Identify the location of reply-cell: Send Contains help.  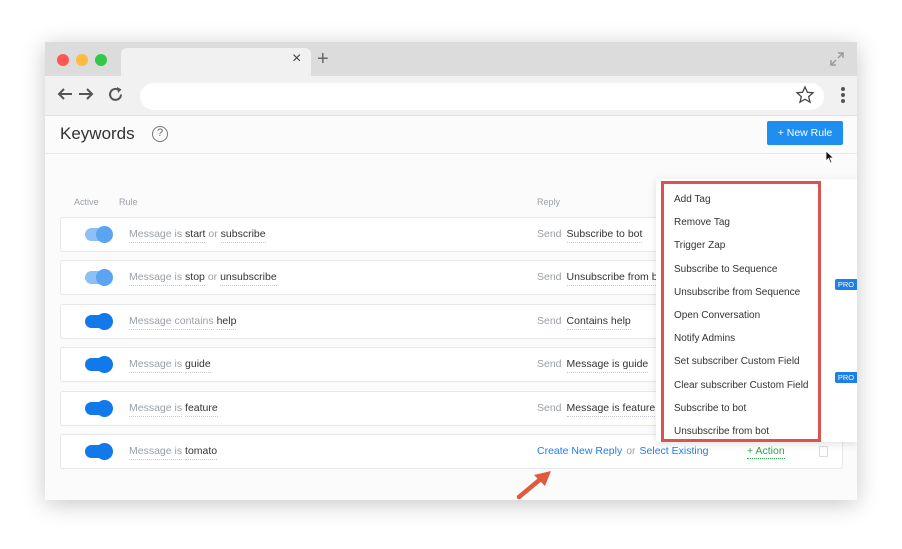
(584, 322).